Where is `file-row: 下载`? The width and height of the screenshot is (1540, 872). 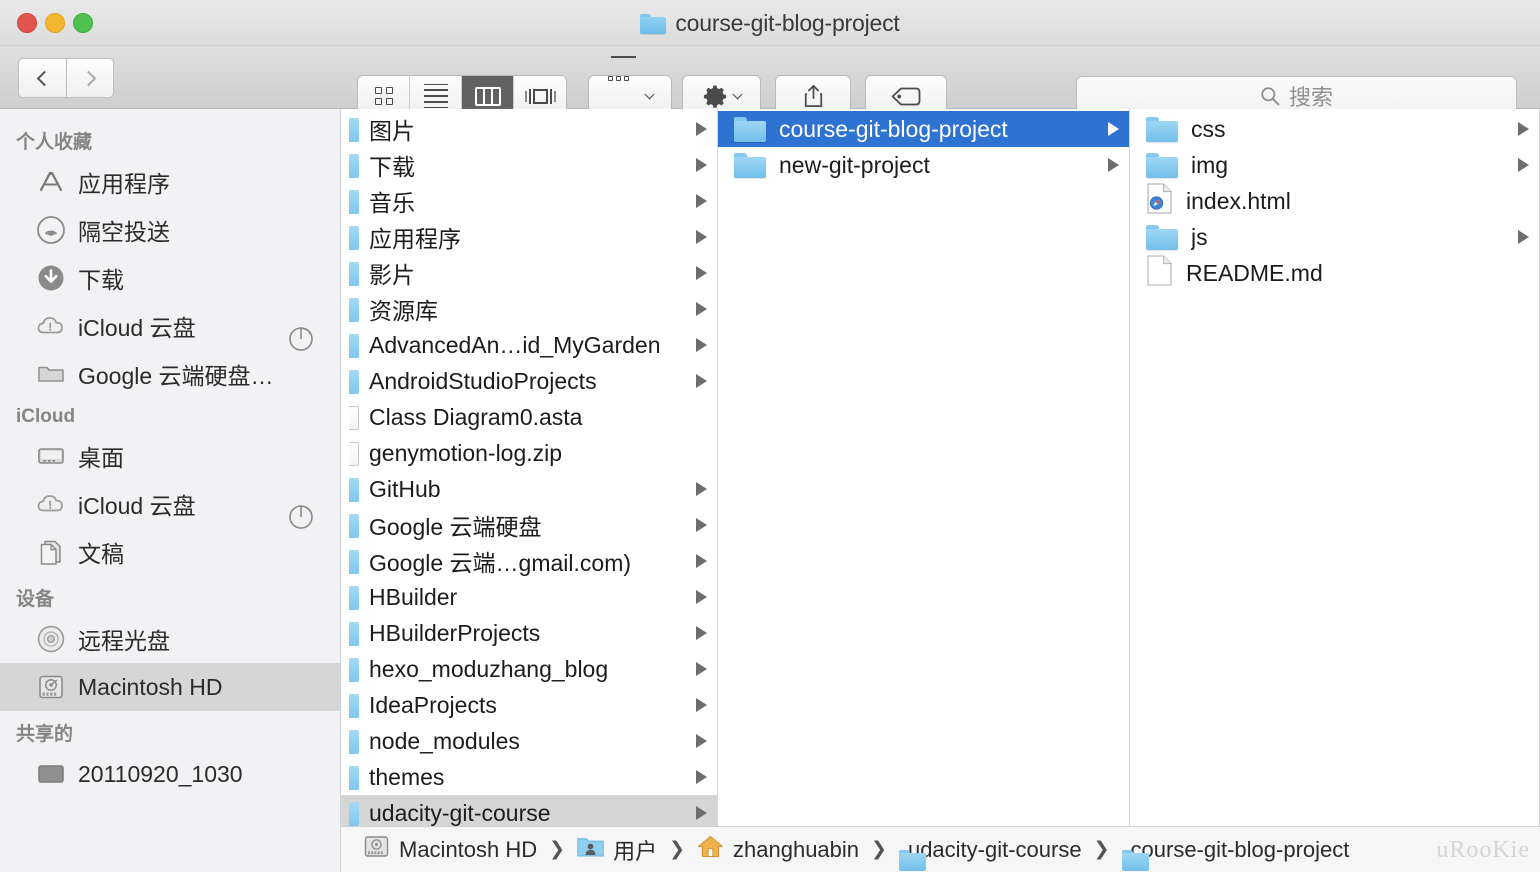 file-row: 下载 is located at coordinates (529, 165).